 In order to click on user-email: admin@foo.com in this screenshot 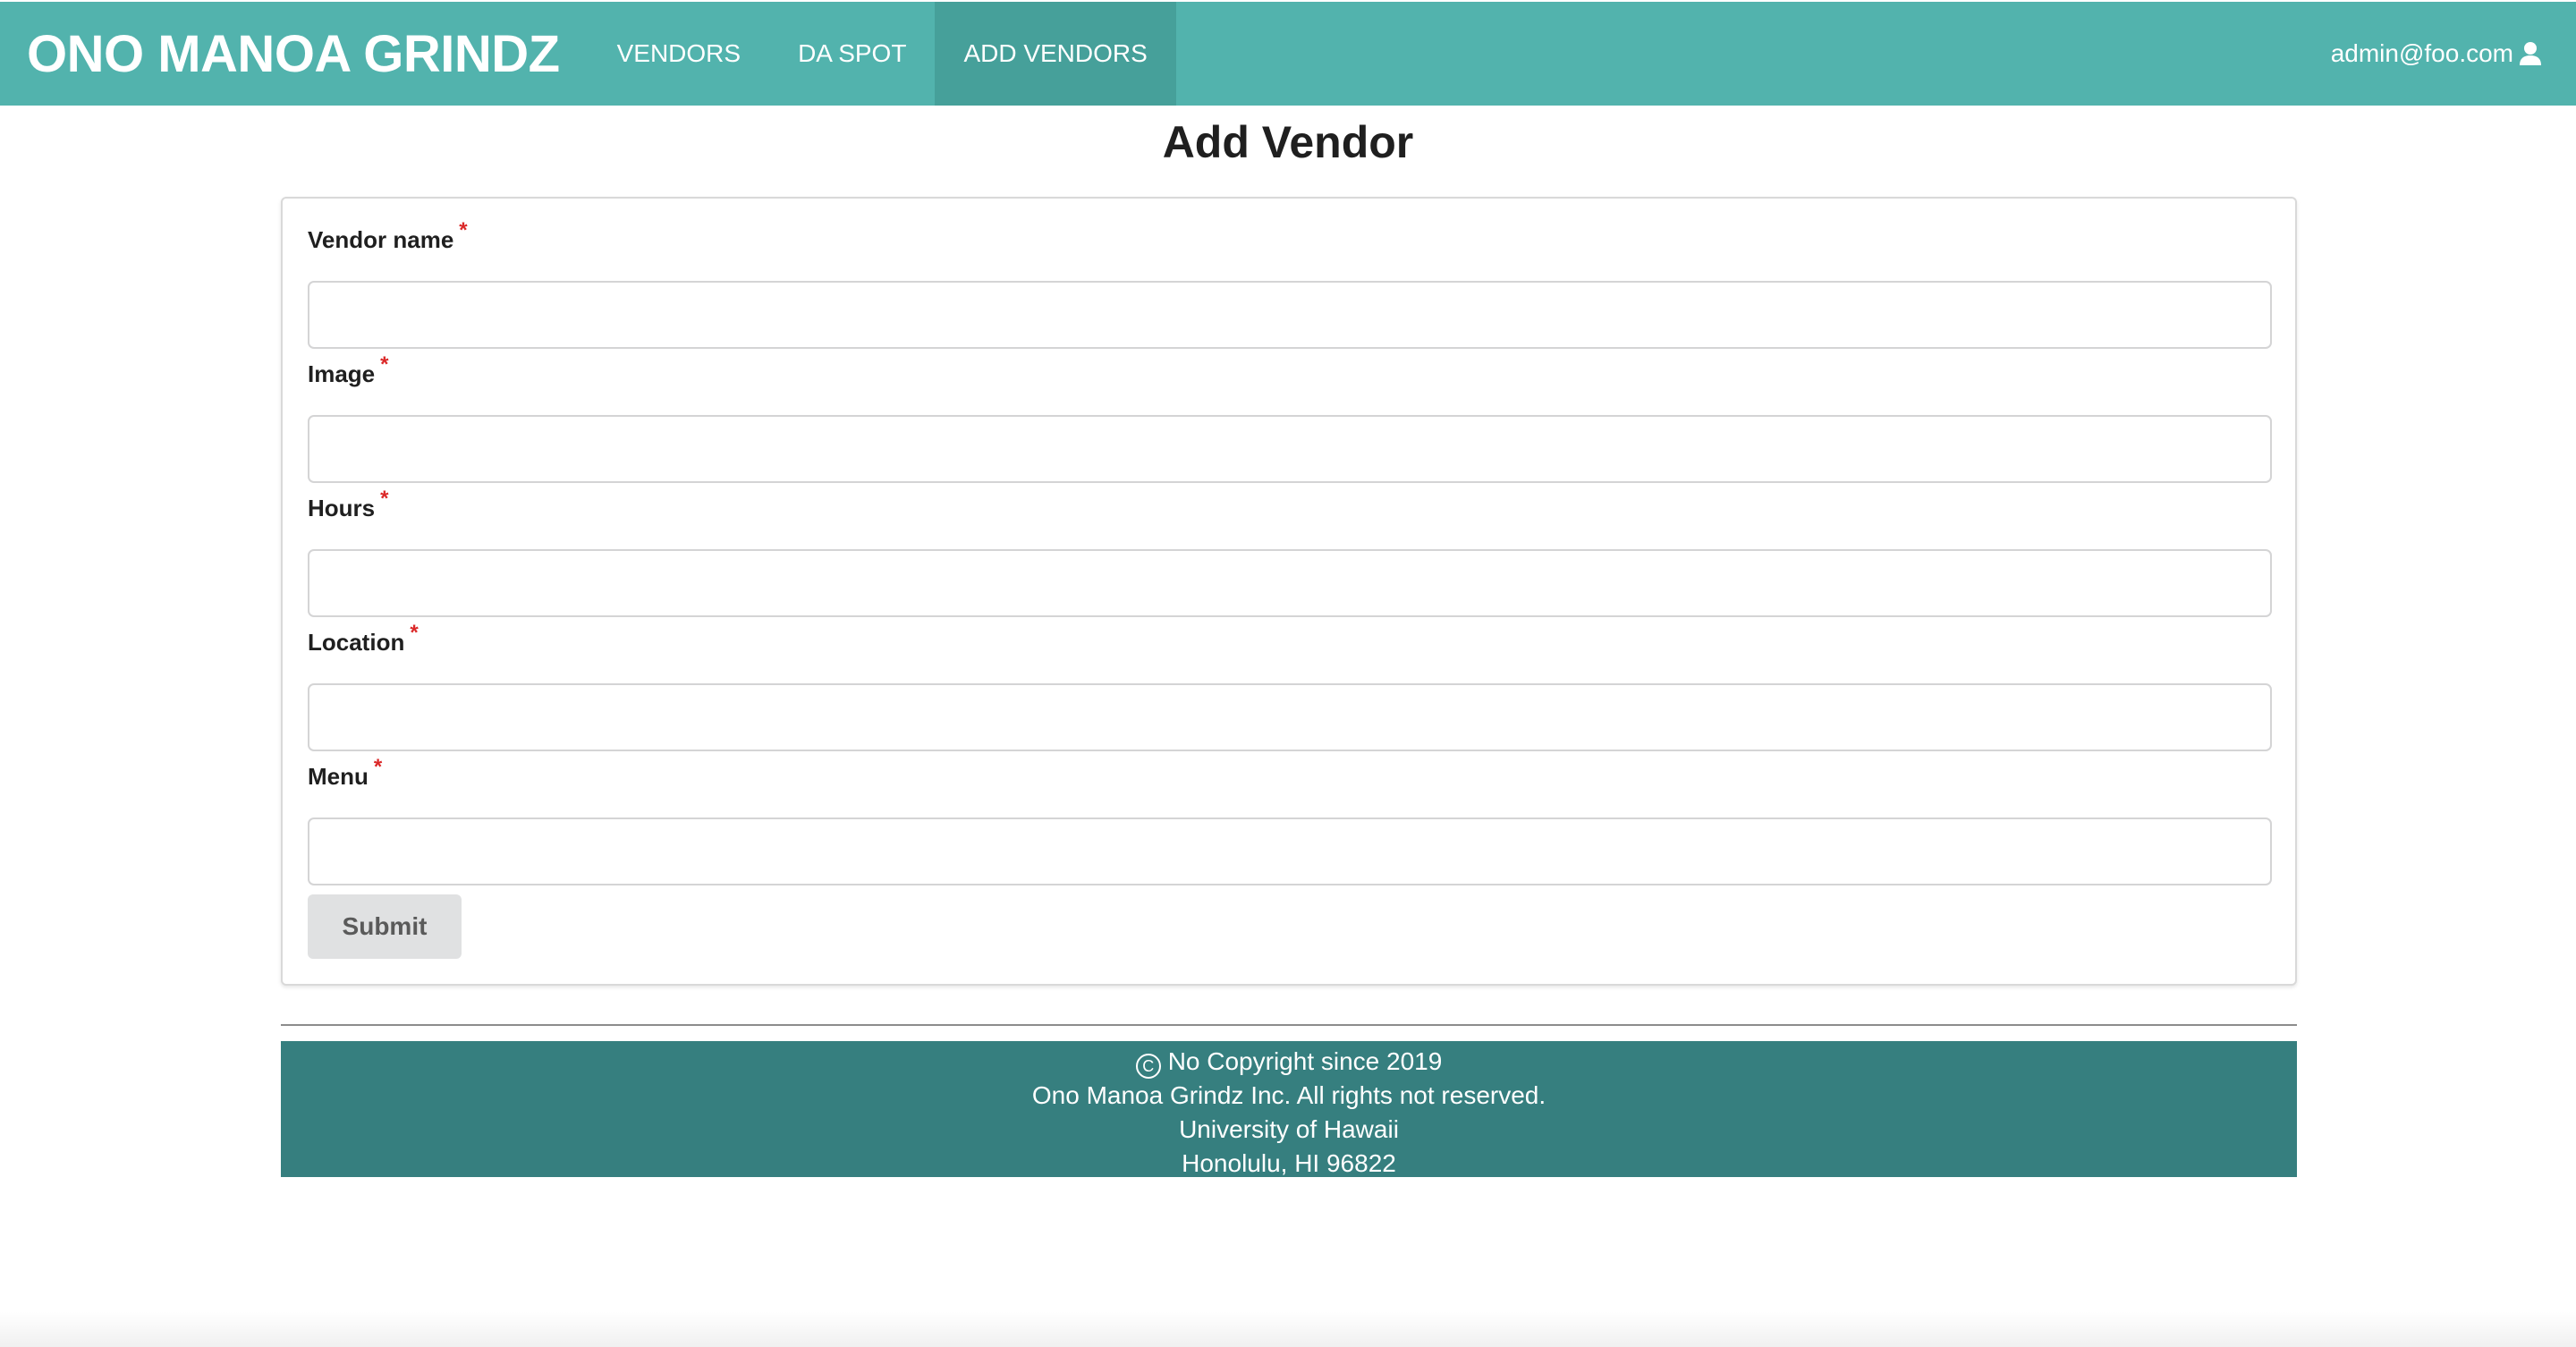, I will do `click(2421, 53)`.